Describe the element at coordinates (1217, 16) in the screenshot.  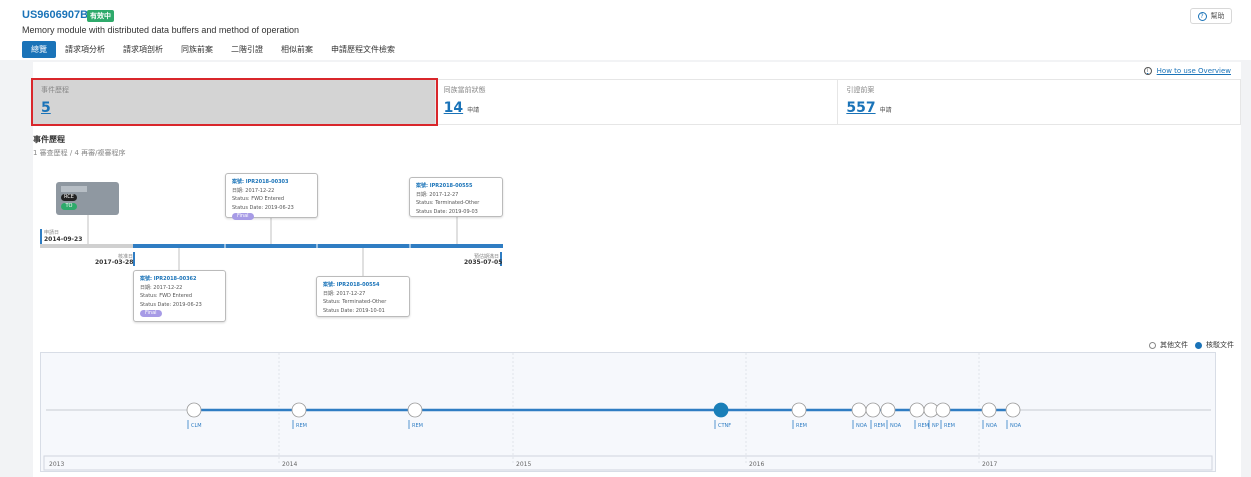
I see `help-label: 幫助` at that location.